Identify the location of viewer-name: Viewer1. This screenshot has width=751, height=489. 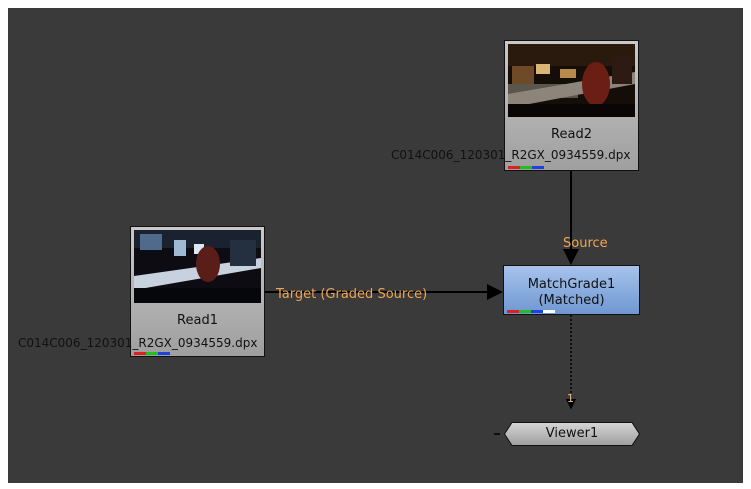
(572, 433).